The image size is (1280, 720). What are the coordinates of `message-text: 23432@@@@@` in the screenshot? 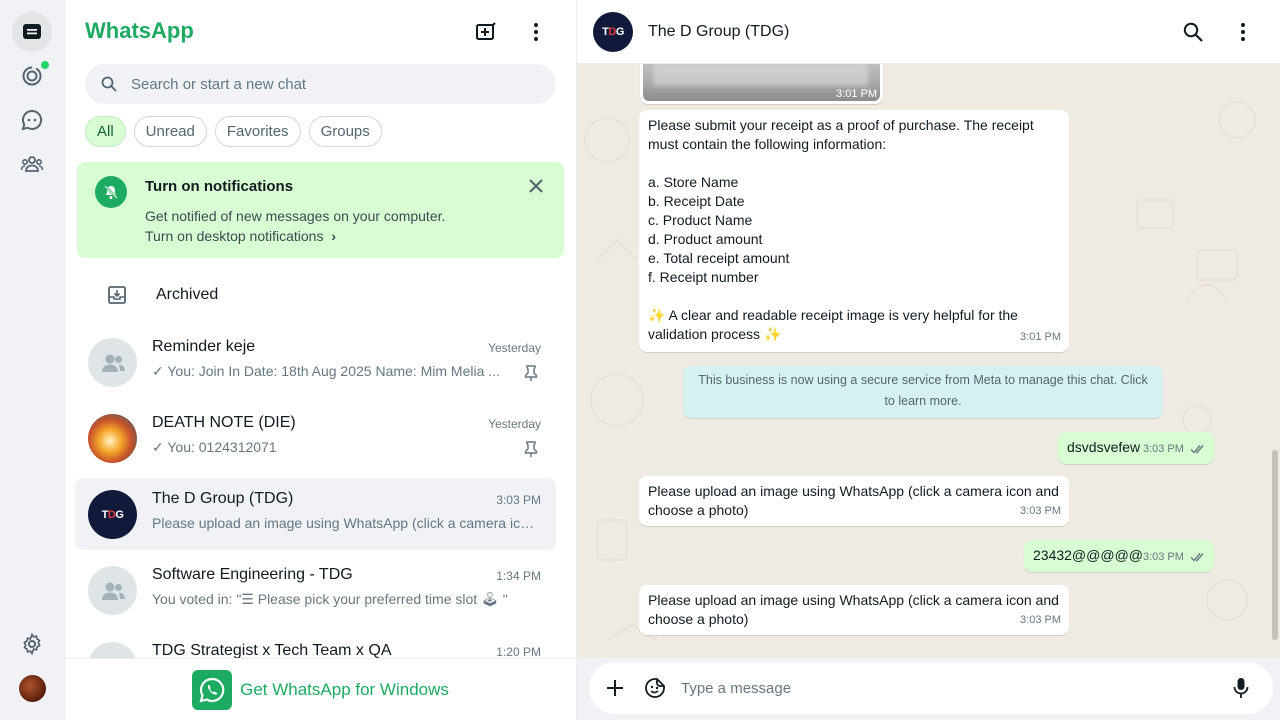 It's located at (1088, 555).